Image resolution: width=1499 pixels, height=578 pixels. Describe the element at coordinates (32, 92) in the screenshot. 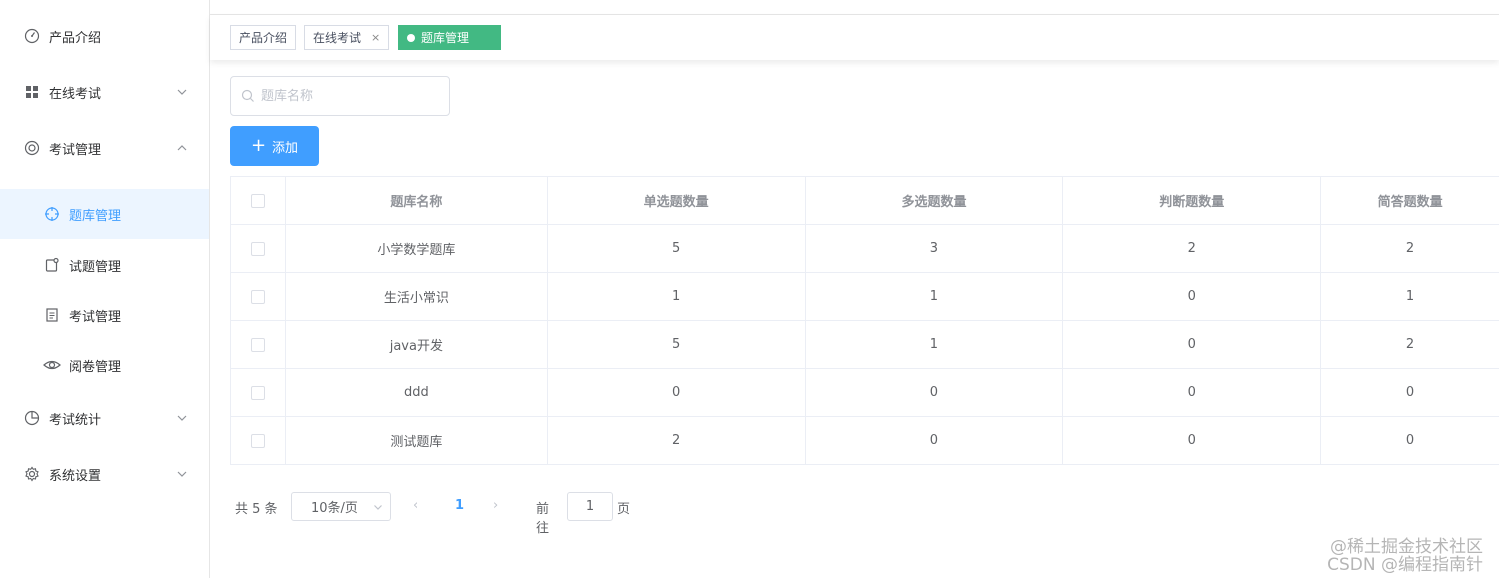

I see `grid-icon` at that location.